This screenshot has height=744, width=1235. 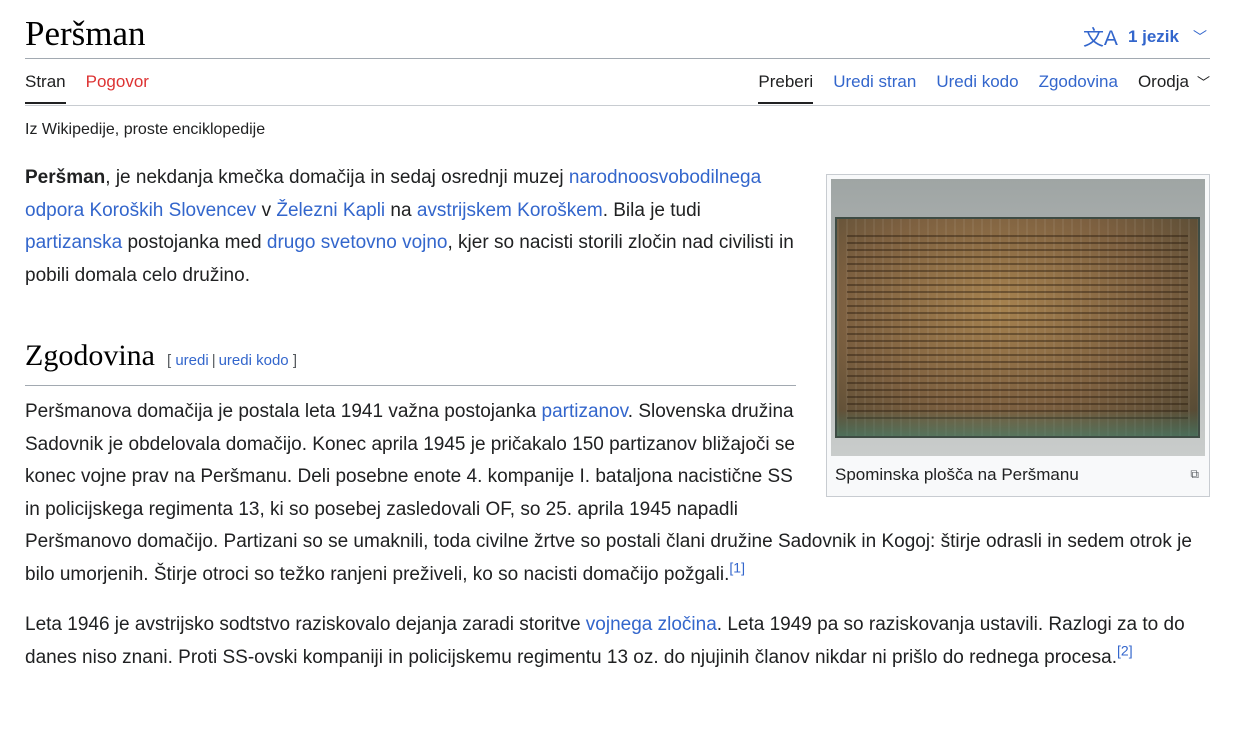 I want to click on title-divider, so click(x=617, y=58).